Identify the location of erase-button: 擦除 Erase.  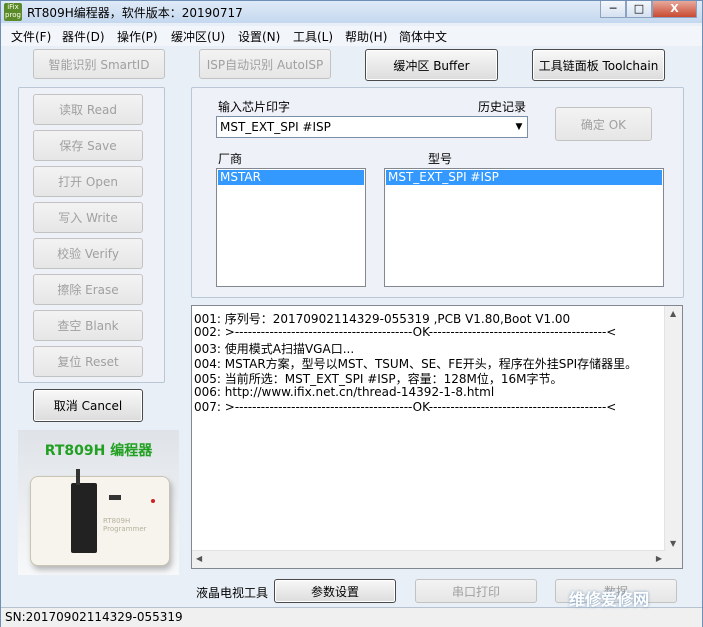
(88, 289).